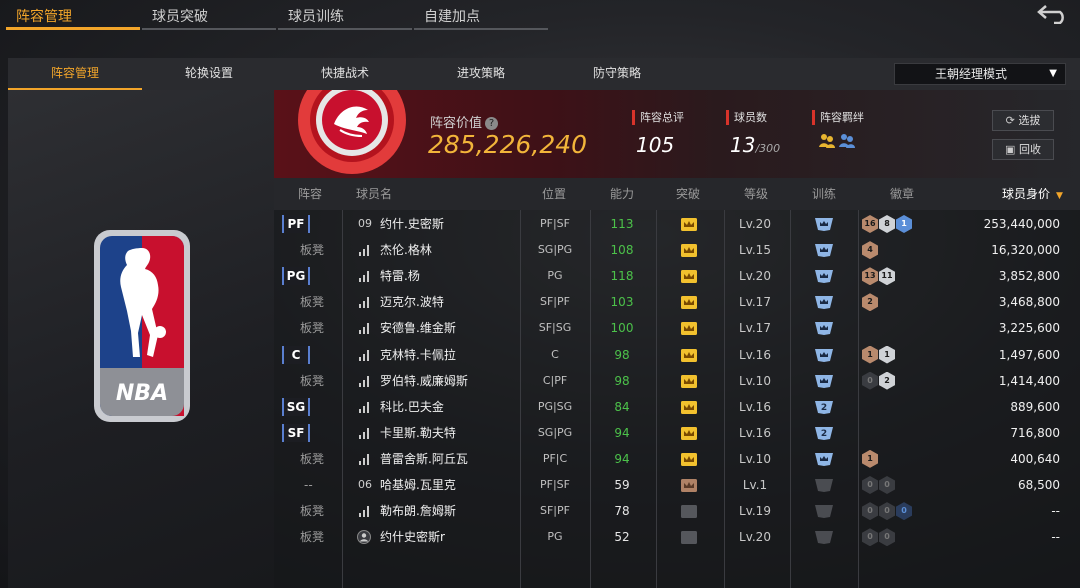 This screenshot has width=1080, height=588. Describe the element at coordinates (904, 224) in the screenshot. I see `medal-hex-icon: 1` at that location.